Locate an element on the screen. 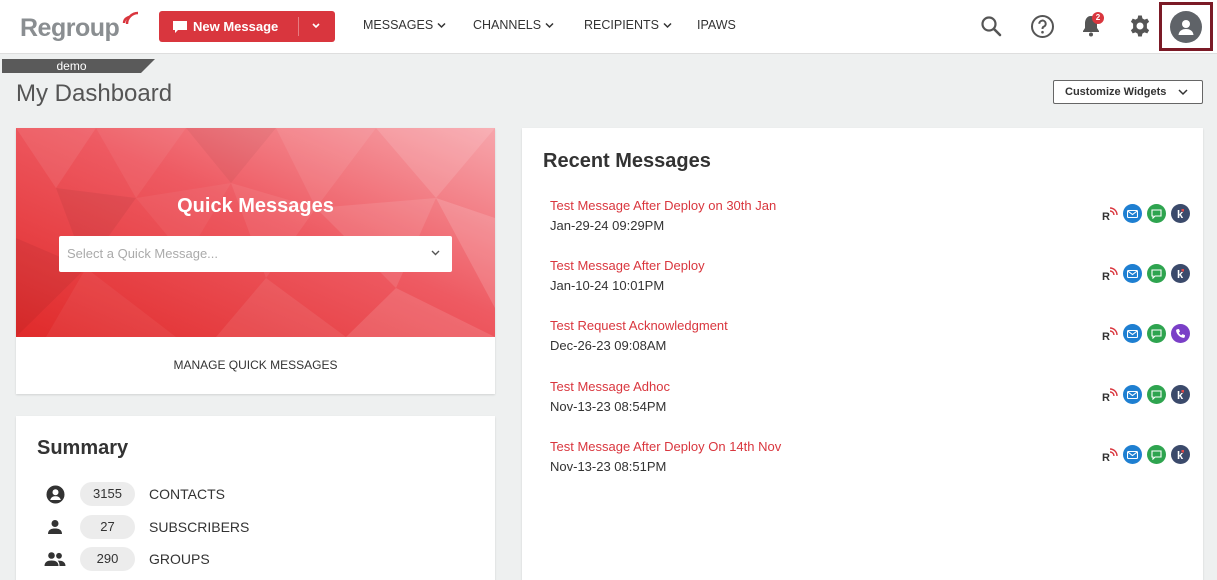  recent-message-subject-link: Test Message After Deploy on 30th Jan is located at coordinates (663, 205).